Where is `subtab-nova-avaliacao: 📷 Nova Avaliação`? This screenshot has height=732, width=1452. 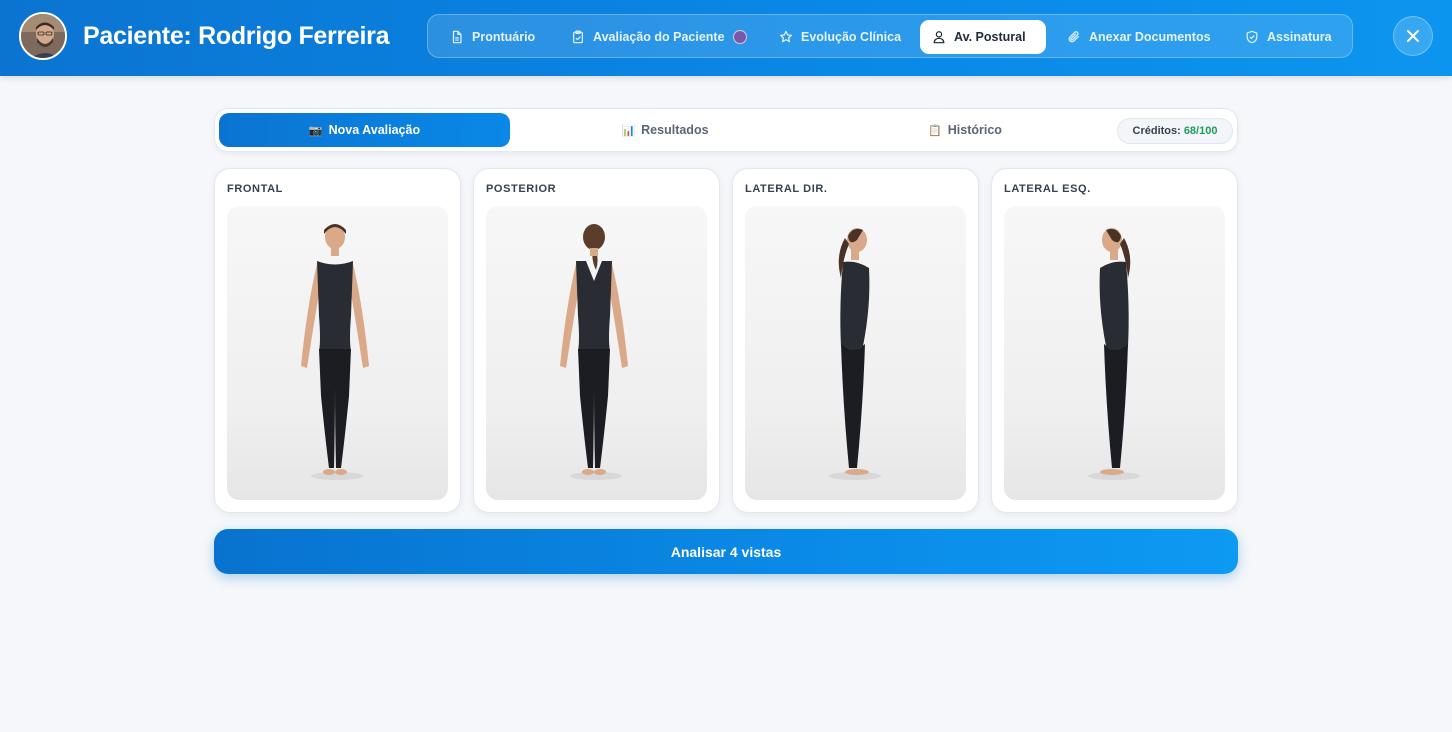
subtab-nova-avaliacao: 📷 Nova Avaliação is located at coordinates (364, 130).